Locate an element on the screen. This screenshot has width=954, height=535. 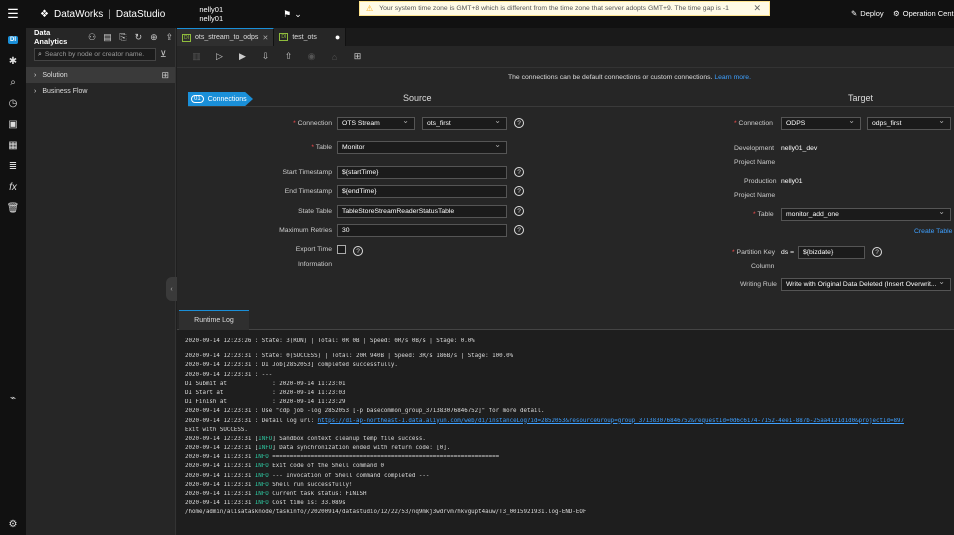
partition-key-name: ds = is located at coordinates (788, 252).